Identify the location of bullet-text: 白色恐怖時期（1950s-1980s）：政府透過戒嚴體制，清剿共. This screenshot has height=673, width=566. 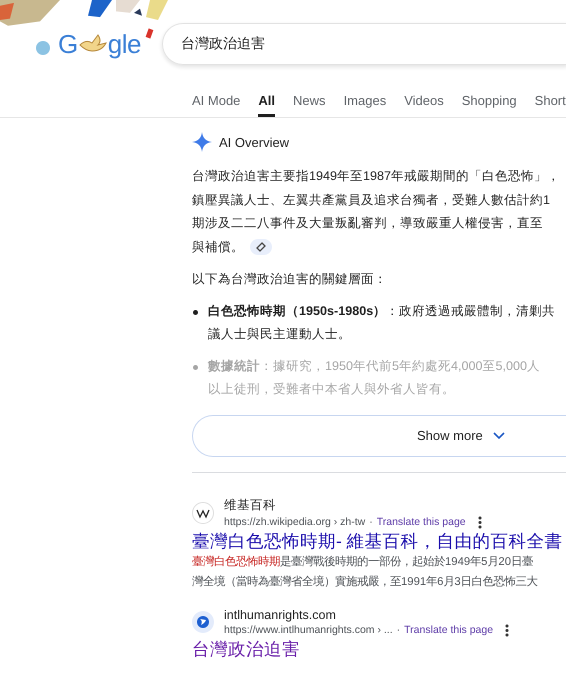
(382, 311).